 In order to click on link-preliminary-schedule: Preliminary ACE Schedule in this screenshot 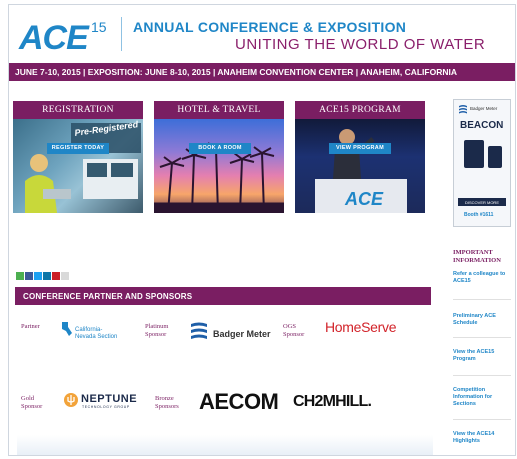, I will do `click(482, 320)`.